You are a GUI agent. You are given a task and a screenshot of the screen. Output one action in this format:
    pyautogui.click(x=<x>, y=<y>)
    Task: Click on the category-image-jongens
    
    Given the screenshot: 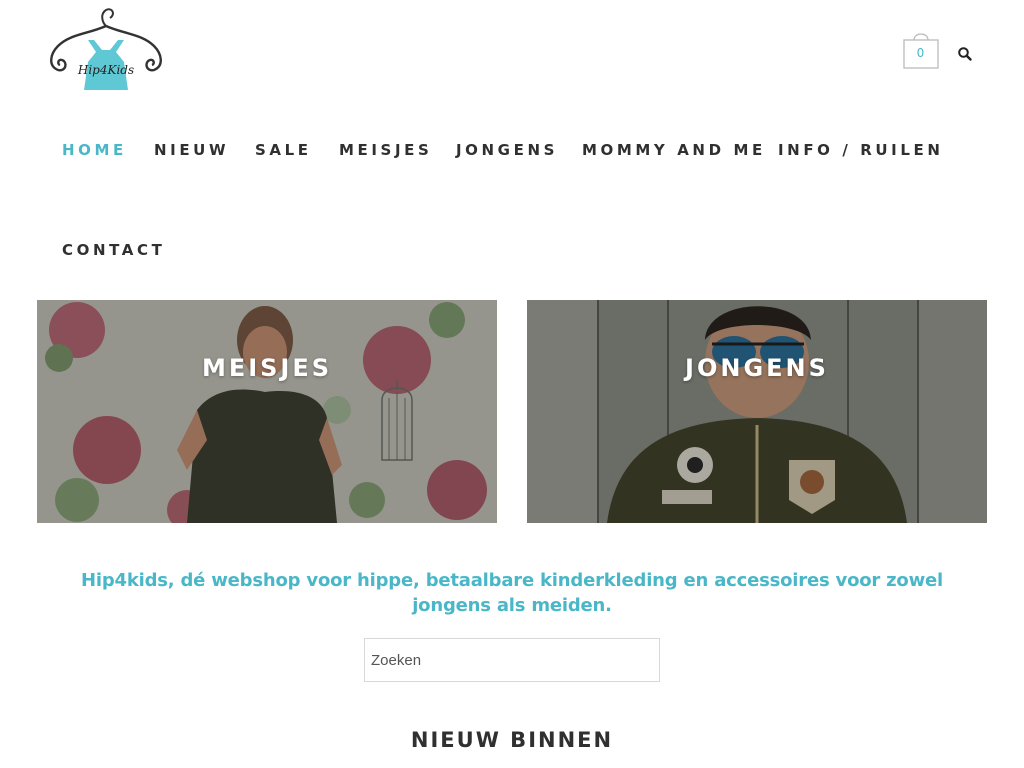 What is the action you would take?
    pyautogui.click(x=757, y=411)
    